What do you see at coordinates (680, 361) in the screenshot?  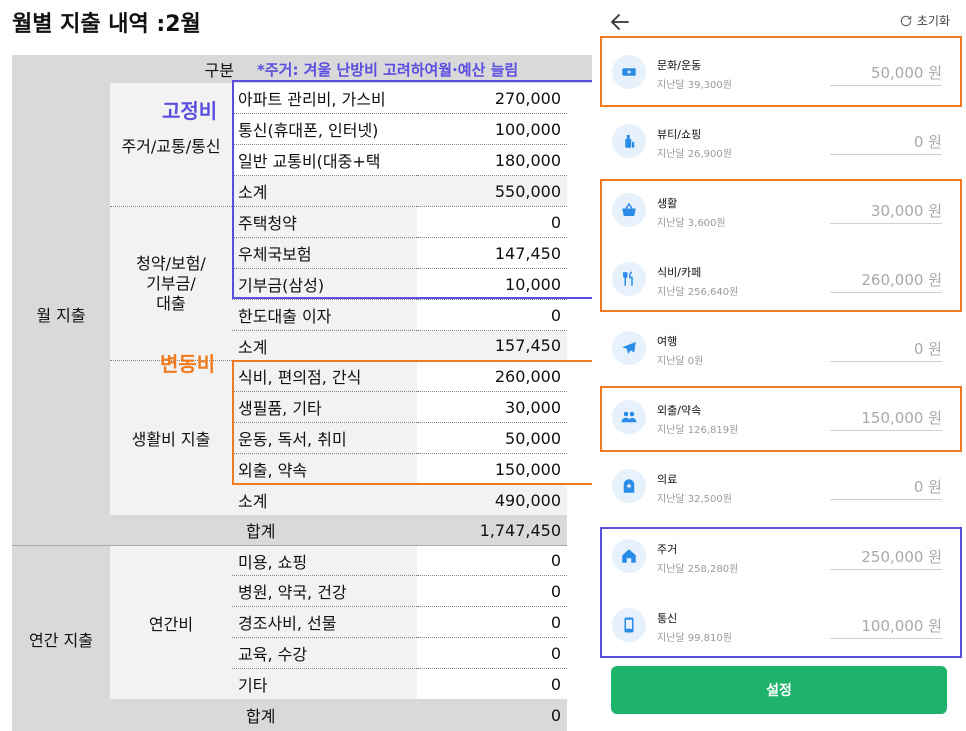 I see `category-prev: 지난달 0원` at bounding box center [680, 361].